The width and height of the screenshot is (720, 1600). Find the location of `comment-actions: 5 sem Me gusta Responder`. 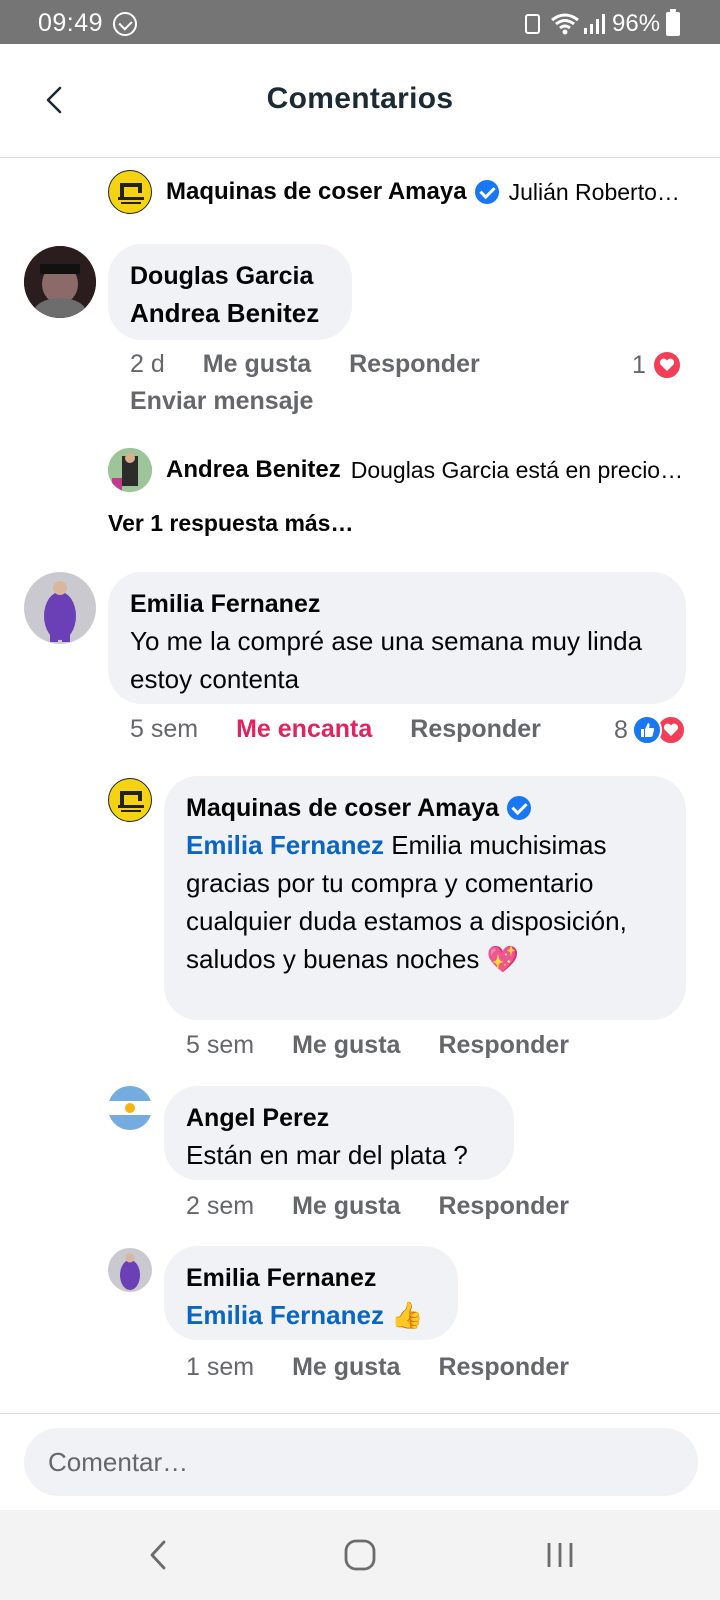

comment-actions: 5 sem Me gusta Responder is located at coordinates (377, 1045).